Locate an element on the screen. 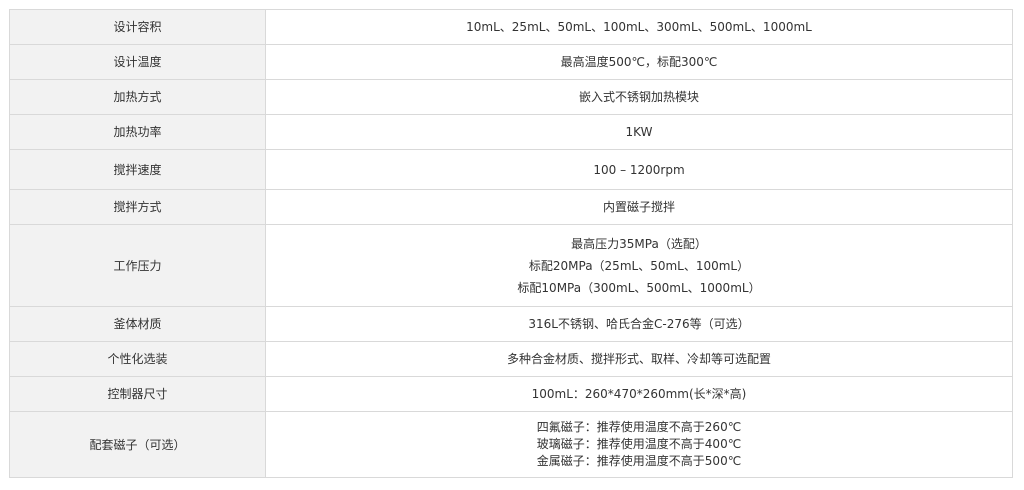 The image size is (1024, 490). row-value: 最高温度500℃，标配300℃ is located at coordinates (639, 62).